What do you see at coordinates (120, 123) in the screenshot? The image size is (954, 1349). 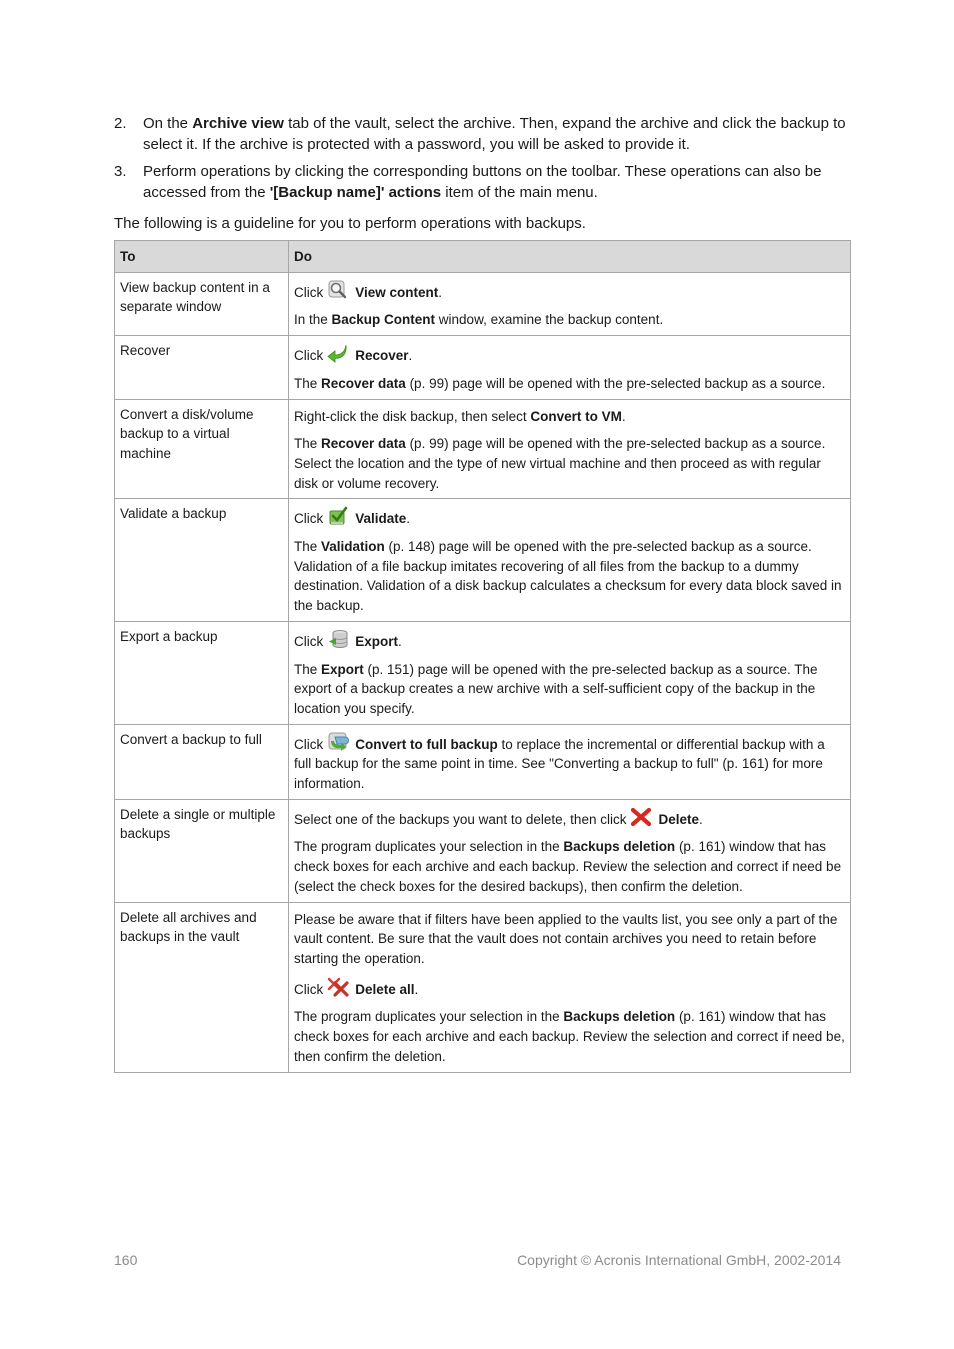 I see `step-number: 2.` at bounding box center [120, 123].